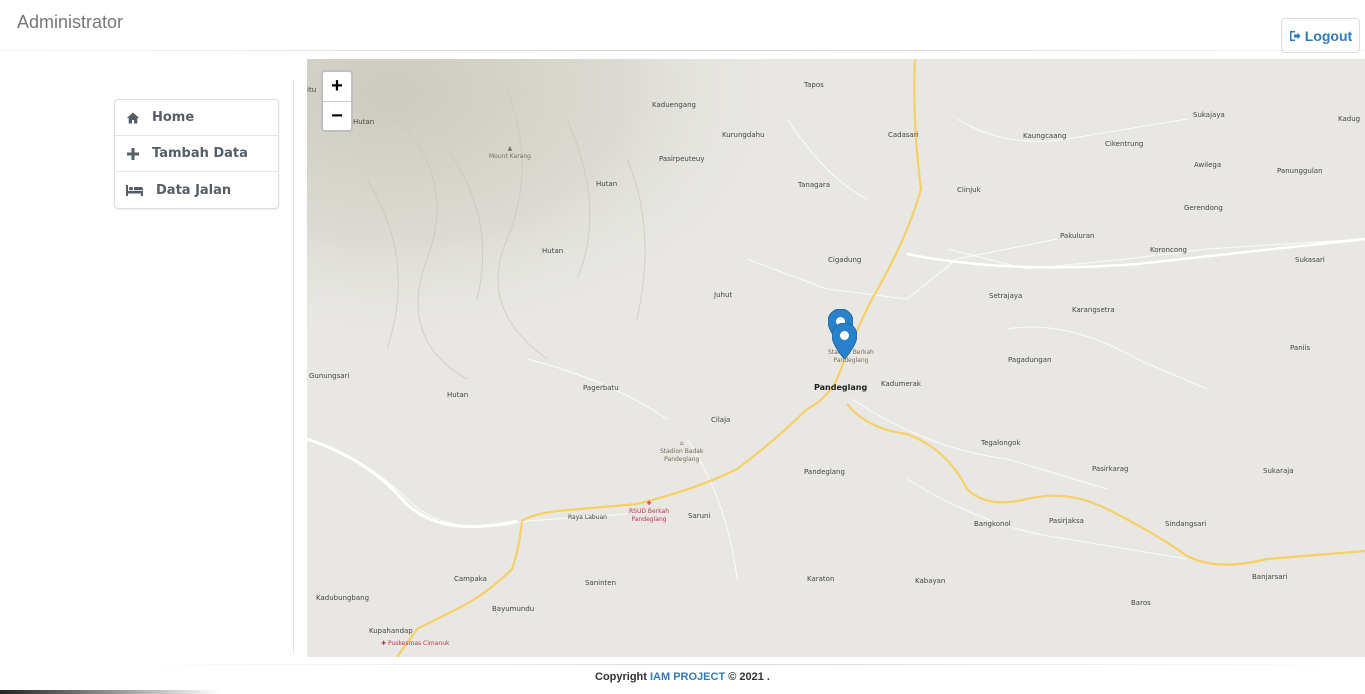  I want to click on place-label: Kaungcaang, so click(1045, 136).